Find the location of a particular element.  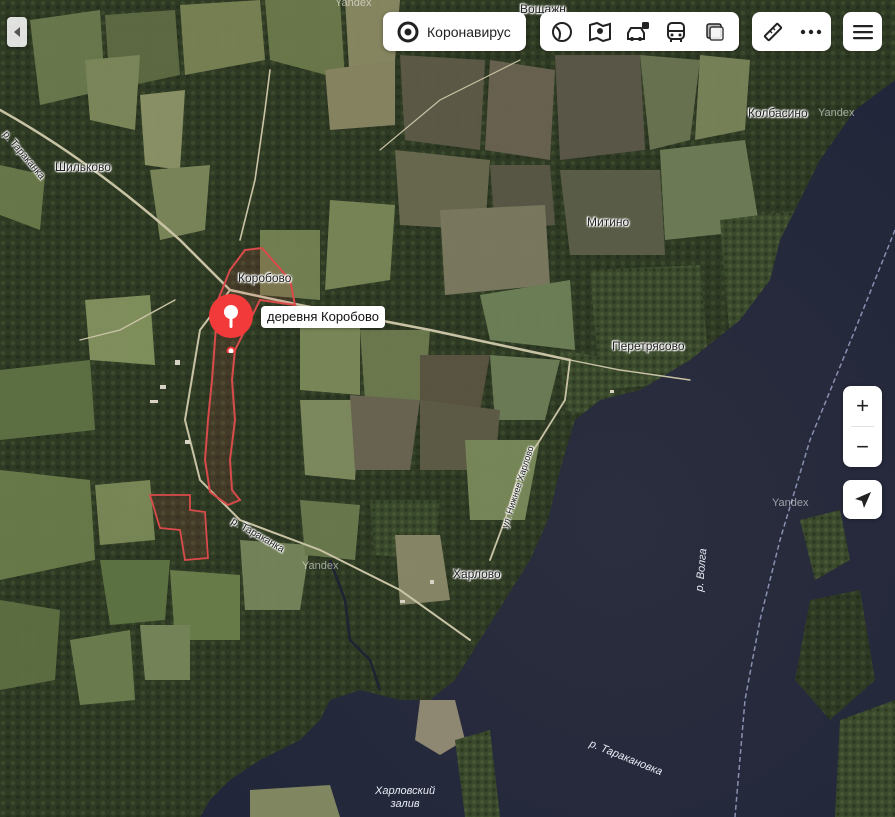

map-type-icon is located at coordinates (714, 31).